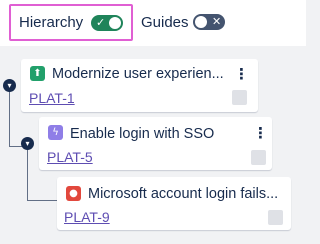 The image size is (320, 244). What do you see at coordinates (217, 21) in the screenshot?
I see `close-icon: ✕` at bounding box center [217, 21].